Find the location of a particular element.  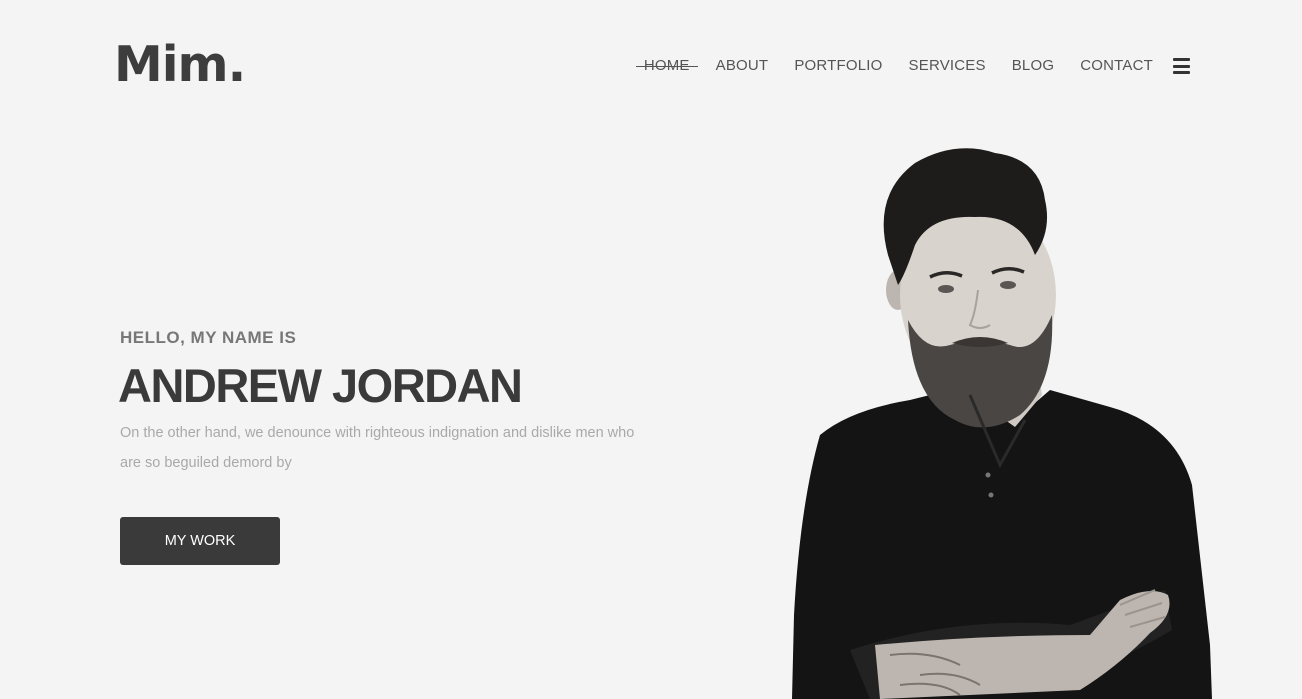

nav-home: HOME is located at coordinates (666, 66).